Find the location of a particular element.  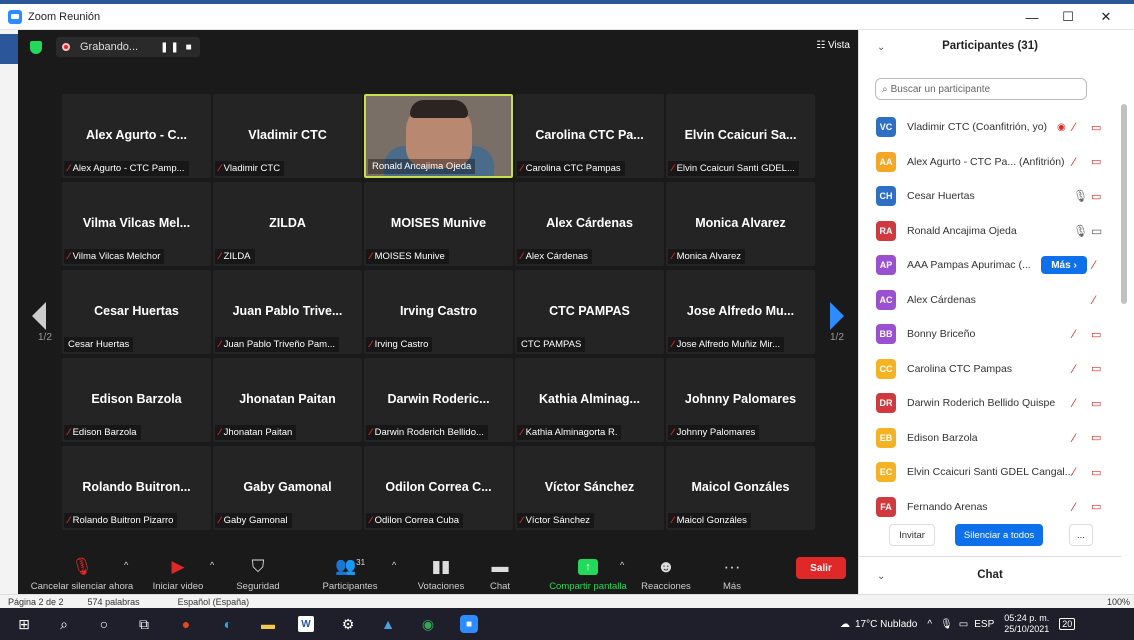

opera-icon: ● is located at coordinates (186, 624).